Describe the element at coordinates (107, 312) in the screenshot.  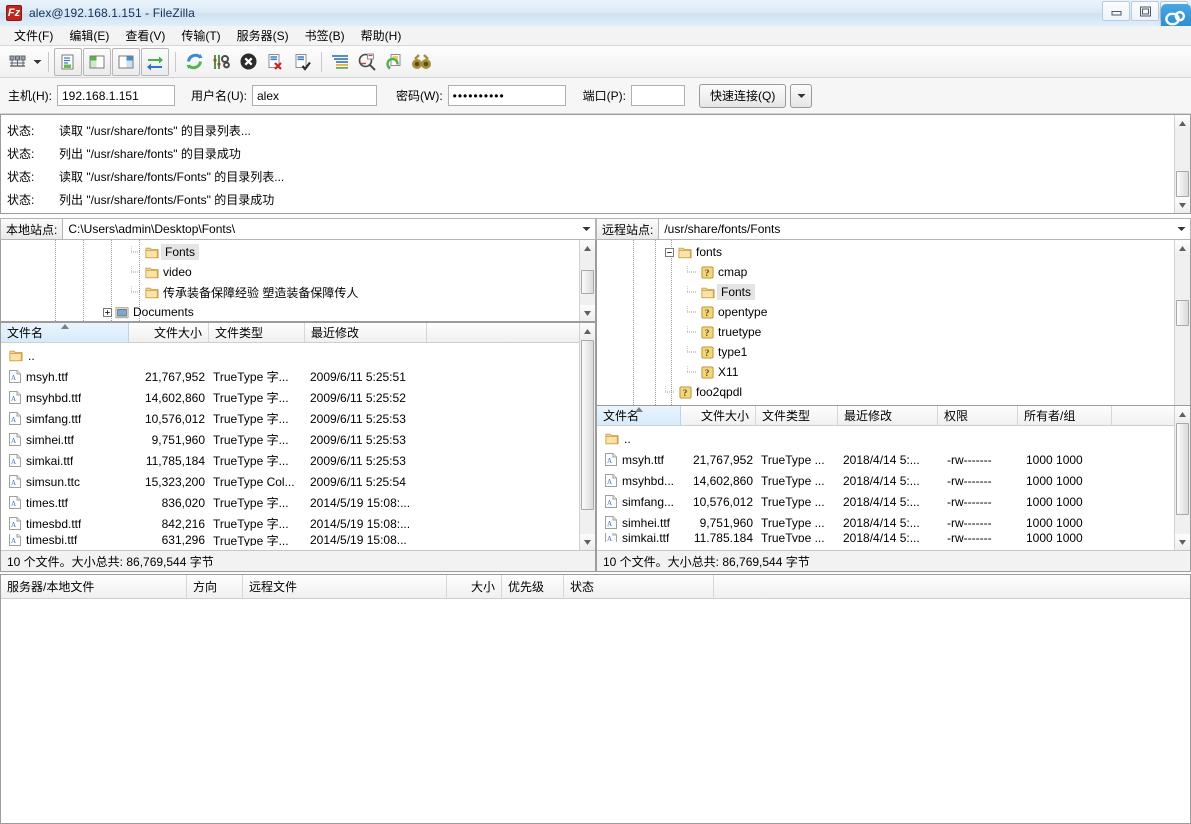
I see `tree-expander-icon` at that location.